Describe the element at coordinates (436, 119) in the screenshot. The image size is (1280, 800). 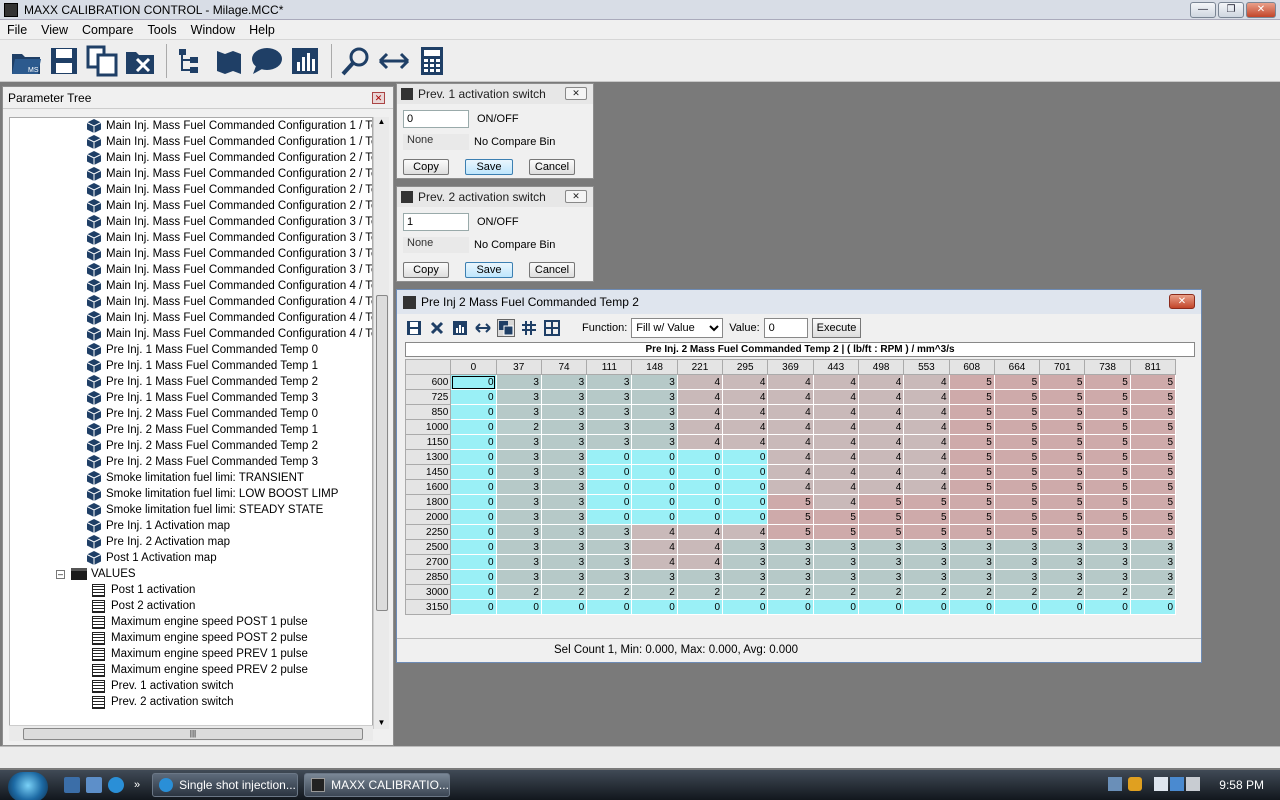
I see `prev1-value-input` at that location.